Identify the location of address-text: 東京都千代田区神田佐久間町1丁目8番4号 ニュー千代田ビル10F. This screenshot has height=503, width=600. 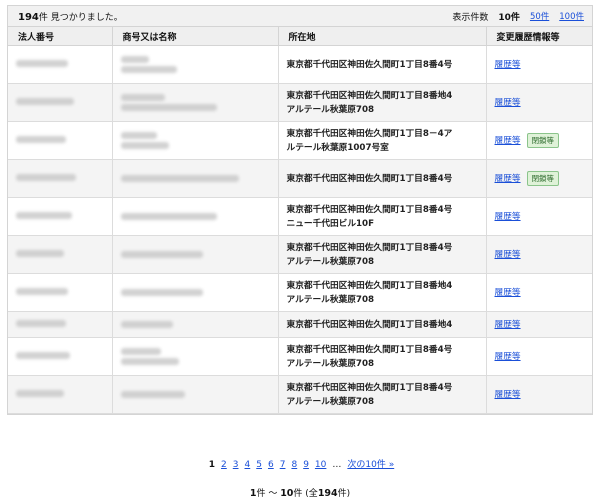
(369, 216).